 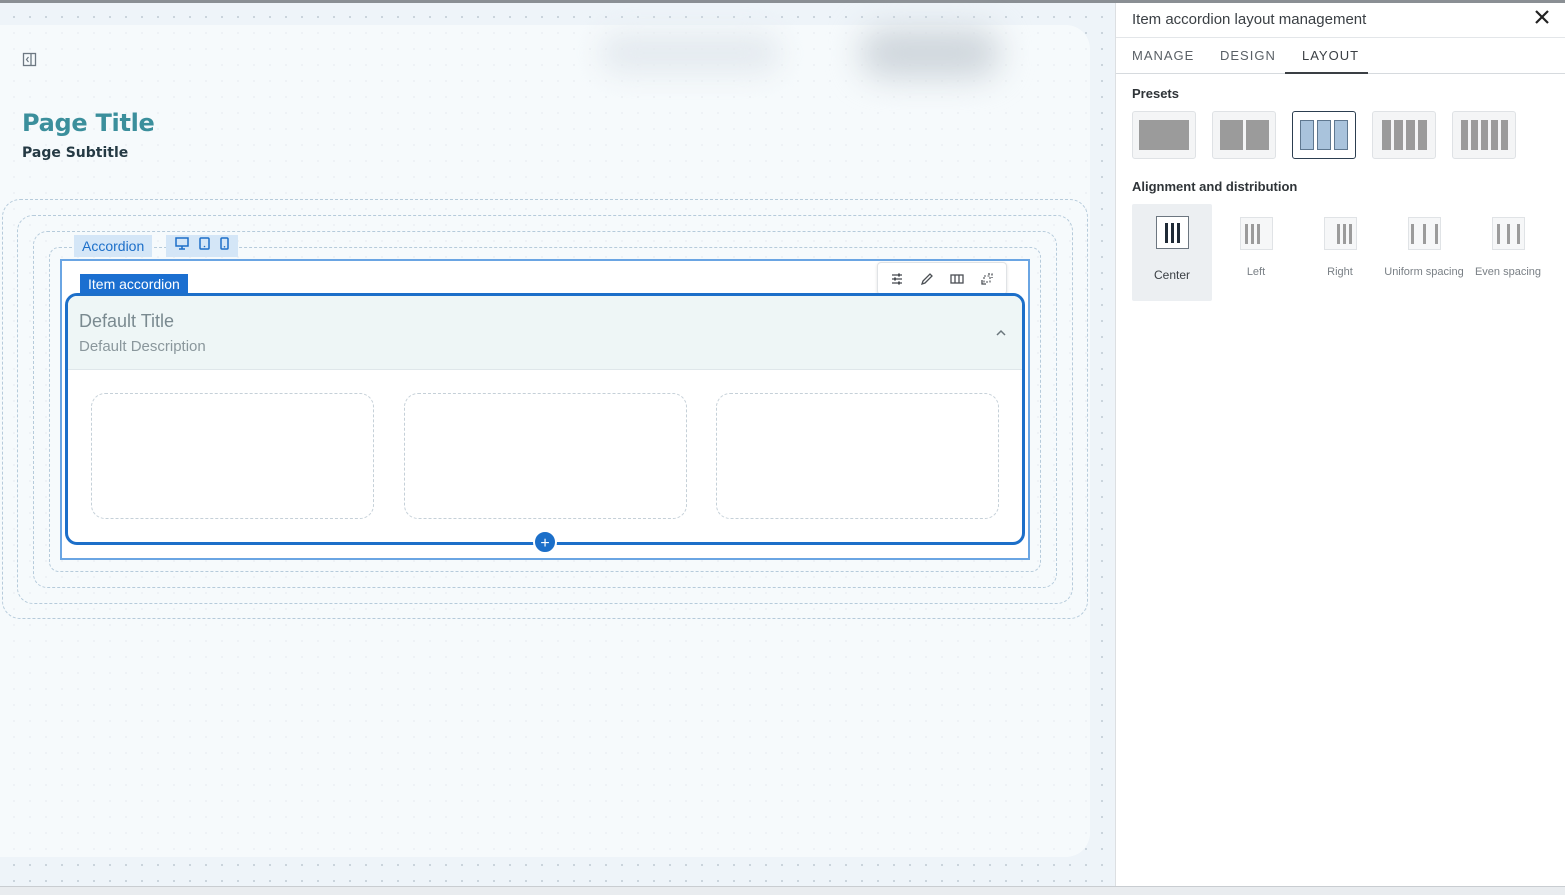 What do you see at coordinates (1244, 135) in the screenshot?
I see `preset-2-columns` at bounding box center [1244, 135].